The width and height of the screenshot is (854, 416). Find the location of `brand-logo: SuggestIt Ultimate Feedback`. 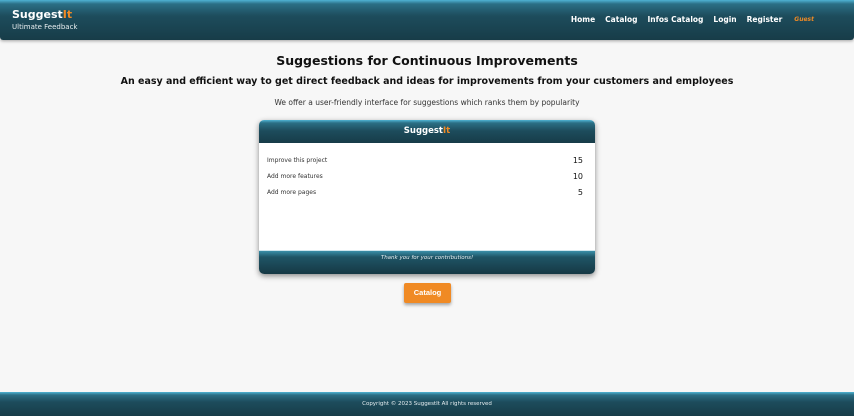

brand-logo: SuggestIt Ultimate Feedback is located at coordinates (44, 20).